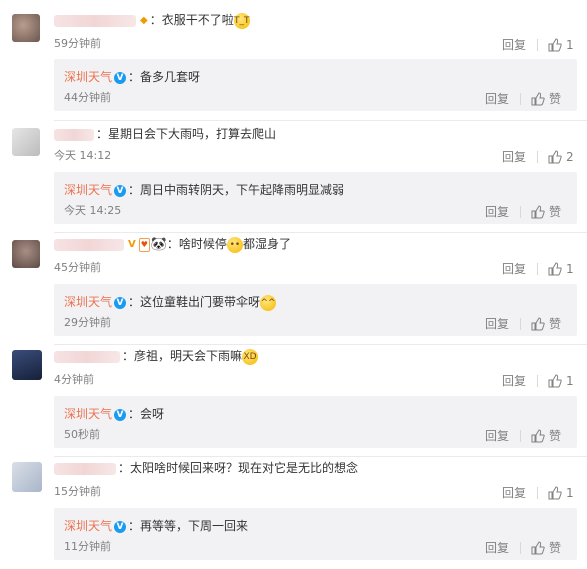  What do you see at coordinates (236, 190) in the screenshot?
I see `reply-text: ：周日中雨转阴天，下午起降雨明显减弱` at bounding box center [236, 190].